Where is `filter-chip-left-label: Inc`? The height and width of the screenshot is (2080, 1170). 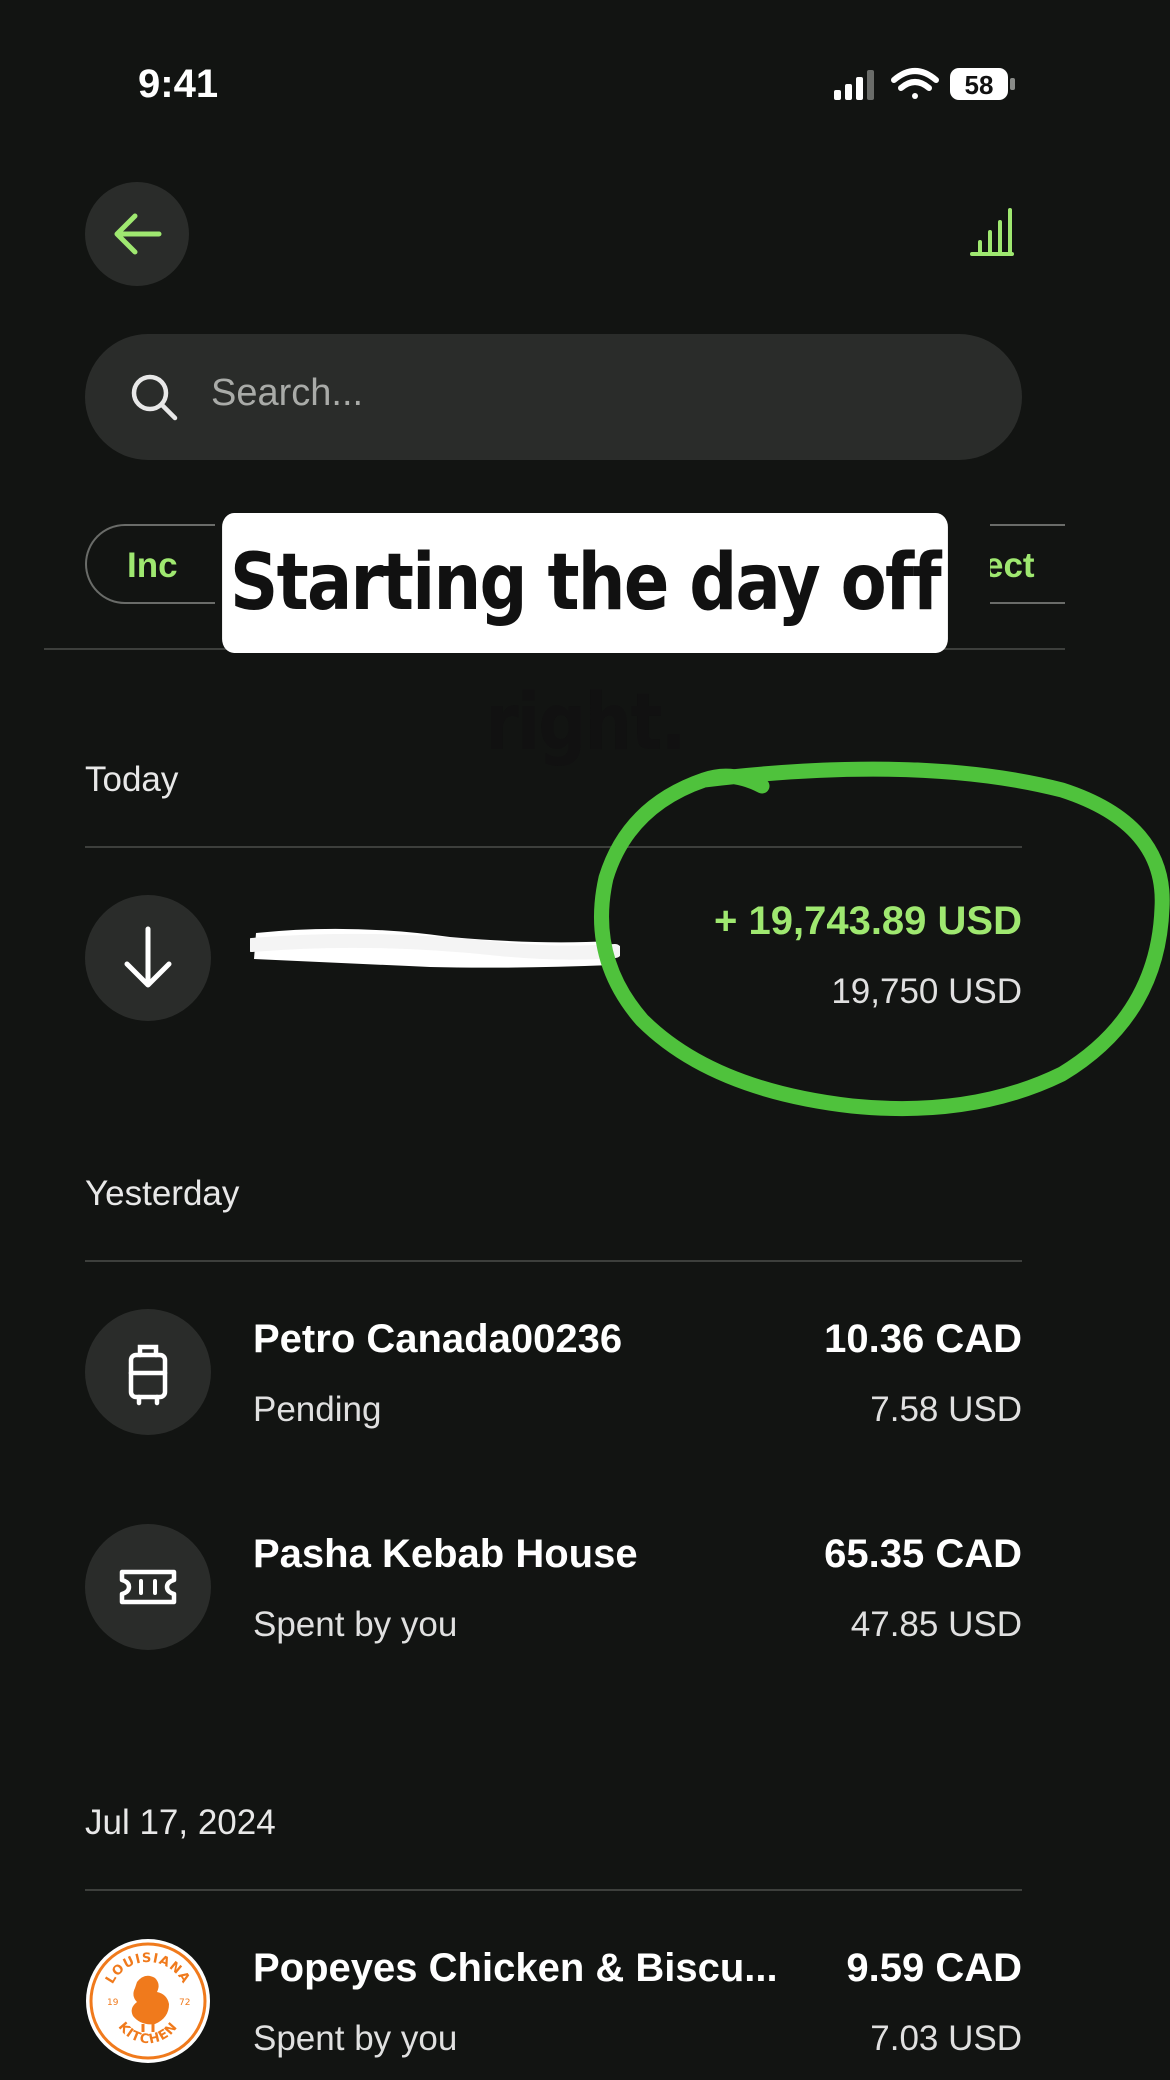
filter-chip-left-label: Inc is located at coordinates (152, 565).